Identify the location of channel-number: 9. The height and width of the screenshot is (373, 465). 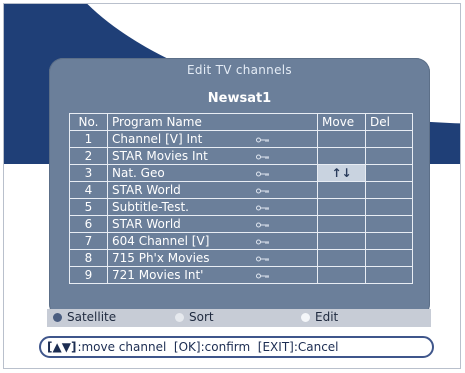
(88, 275).